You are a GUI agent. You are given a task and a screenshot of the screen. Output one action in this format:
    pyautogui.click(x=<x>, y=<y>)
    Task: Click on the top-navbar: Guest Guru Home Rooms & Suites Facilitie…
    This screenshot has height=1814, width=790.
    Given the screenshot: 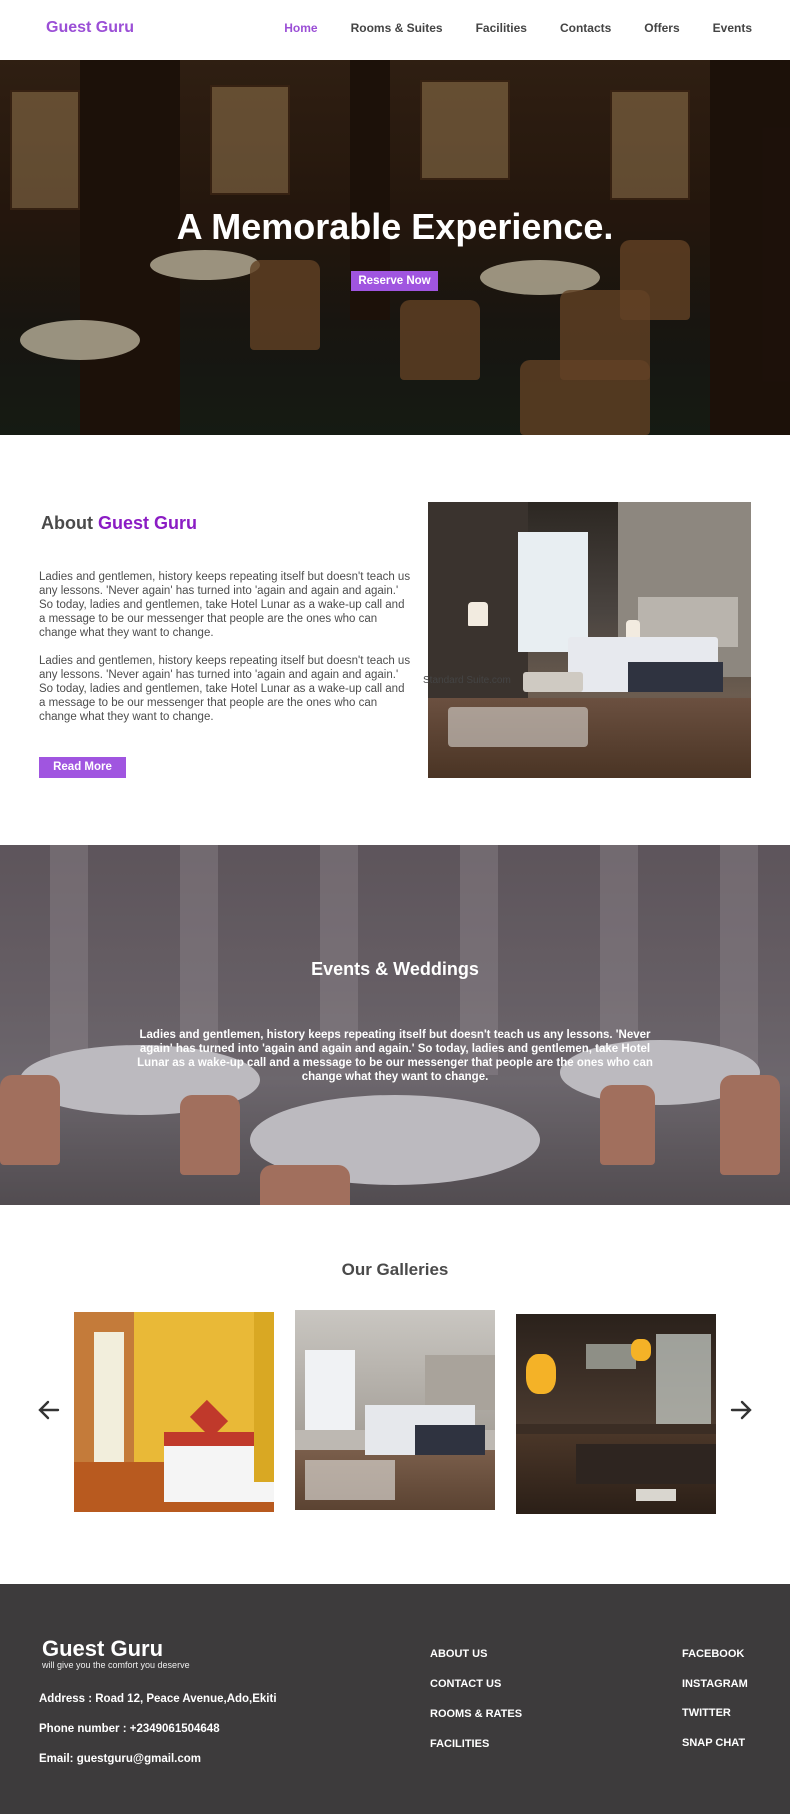 What is the action you would take?
    pyautogui.click(x=395, y=30)
    